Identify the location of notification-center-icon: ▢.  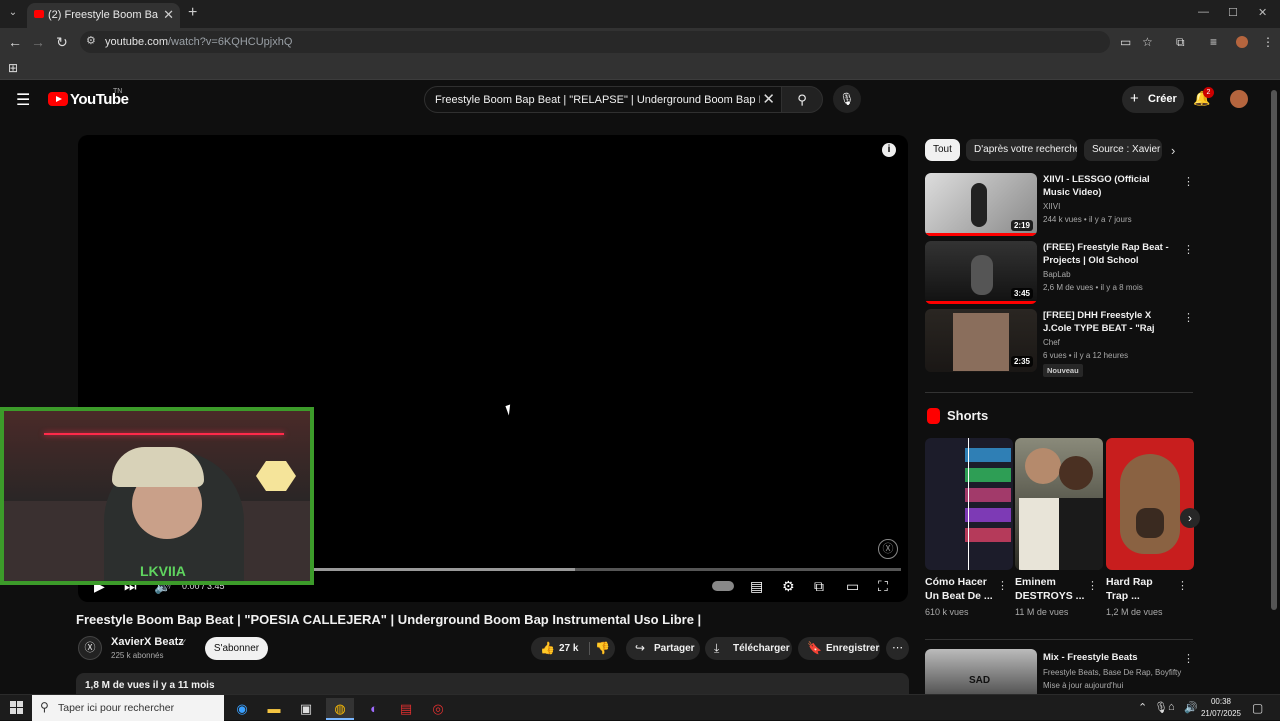
(1257, 708).